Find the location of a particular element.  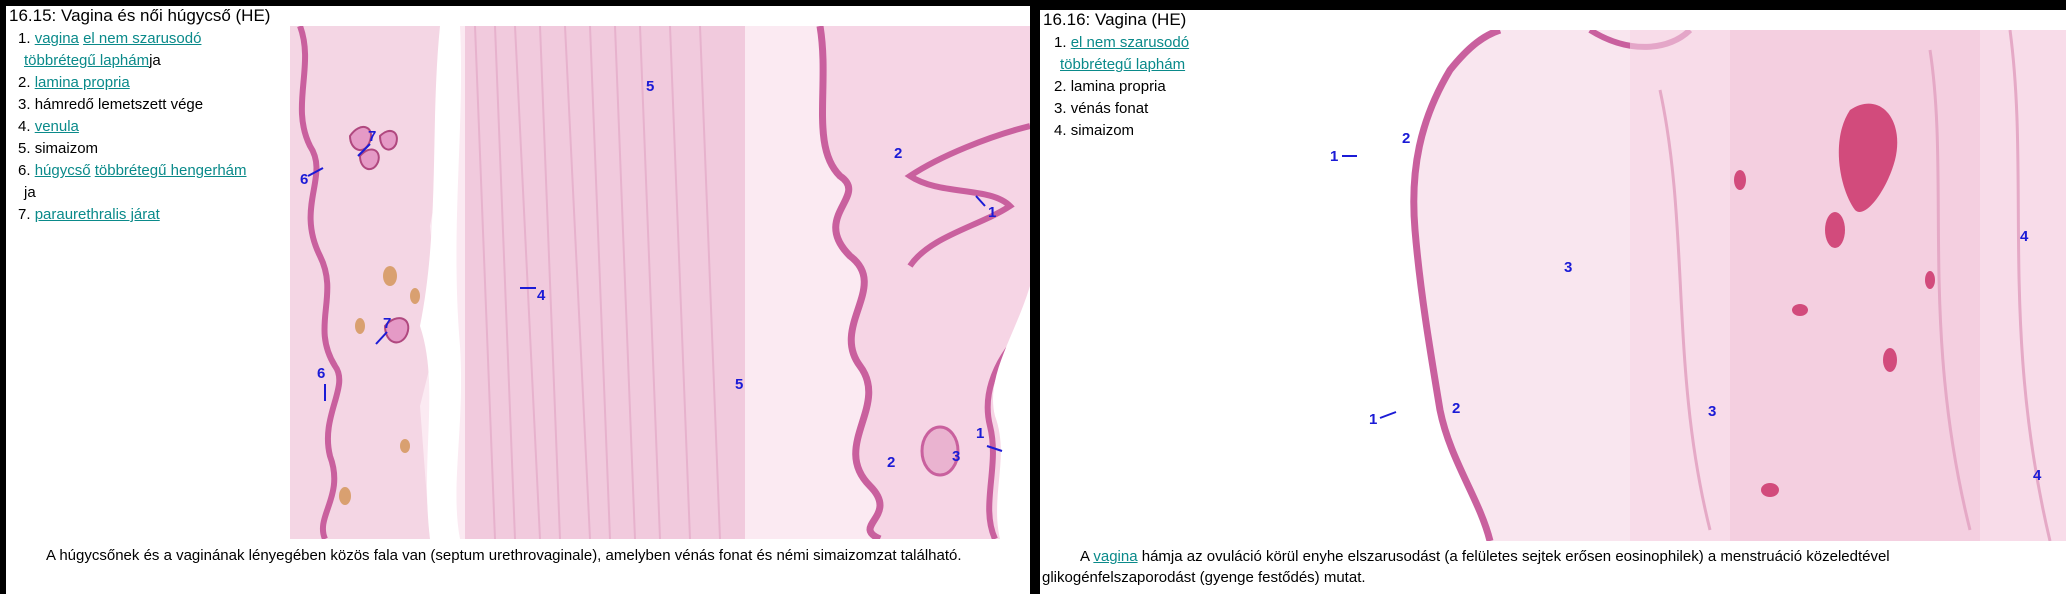

legend-link: húgycső is located at coordinates (63, 170).